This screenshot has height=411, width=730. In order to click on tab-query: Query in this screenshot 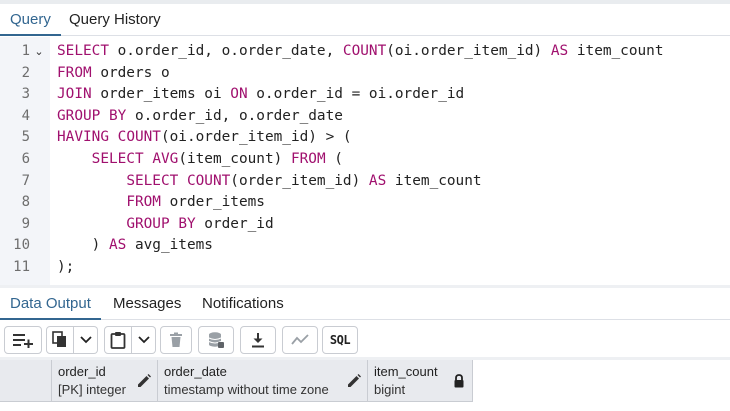, I will do `click(30, 20)`.